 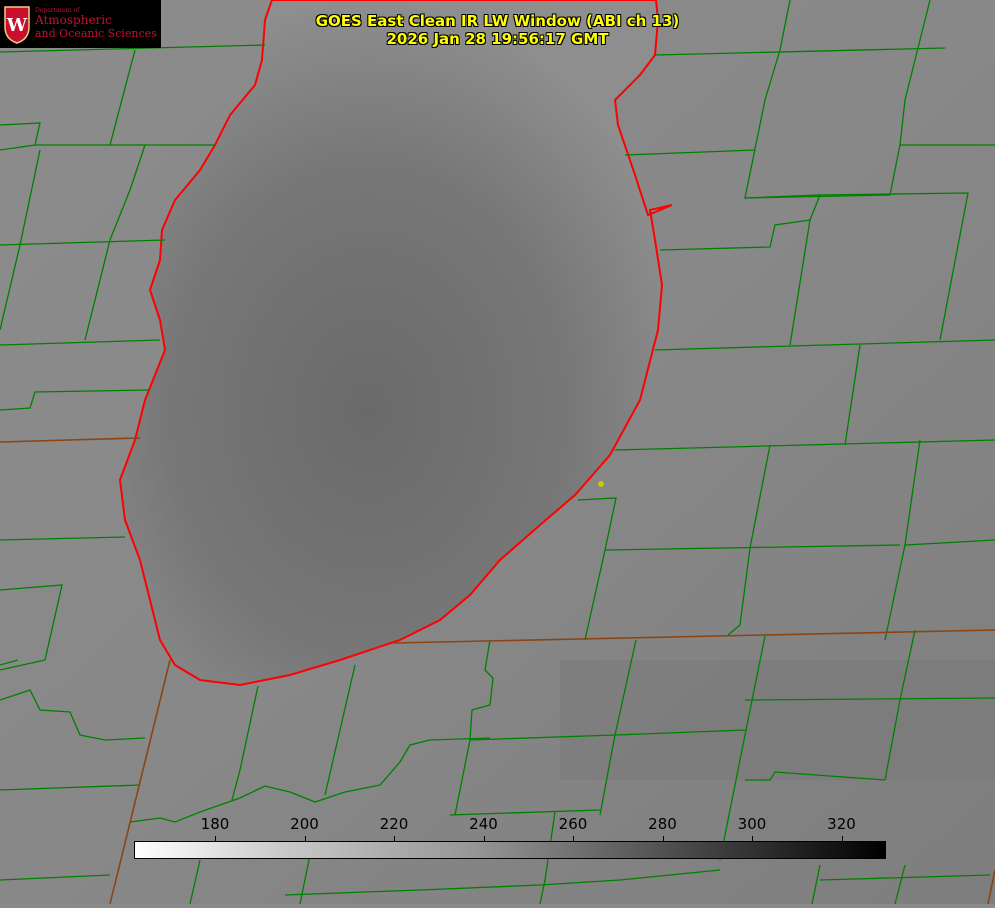 What do you see at coordinates (510, 850) in the screenshot?
I see `colorbar` at bounding box center [510, 850].